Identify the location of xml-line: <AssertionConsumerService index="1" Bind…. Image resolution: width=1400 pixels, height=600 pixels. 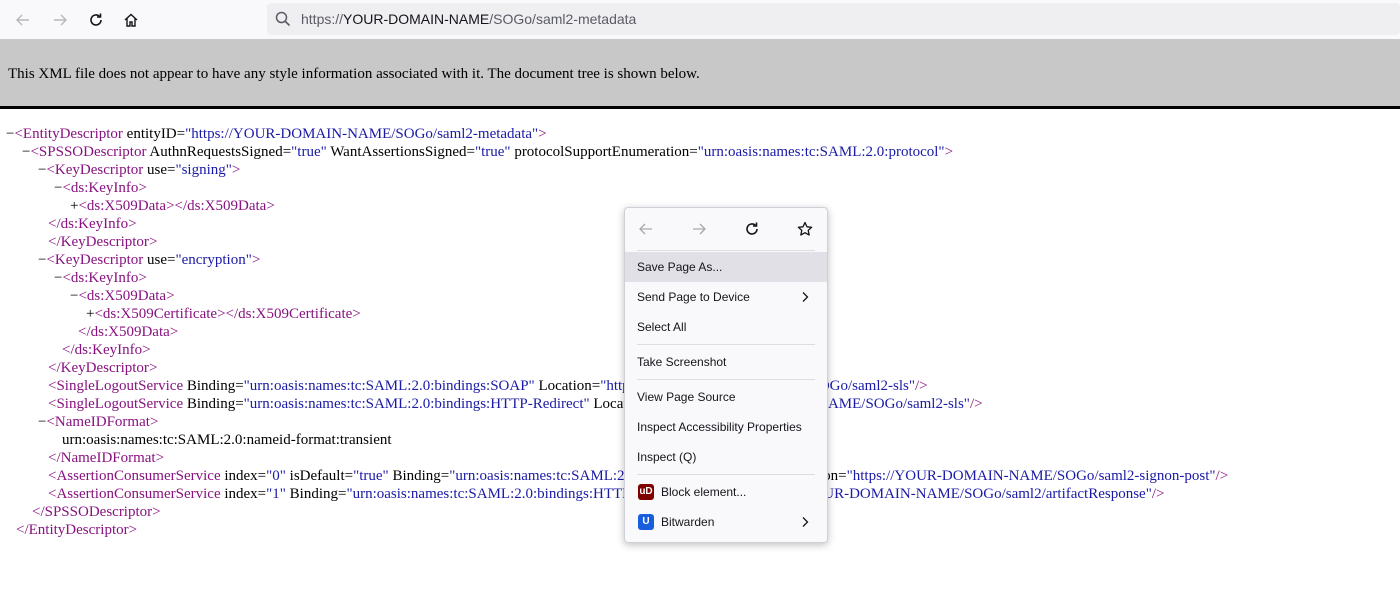
(606, 494).